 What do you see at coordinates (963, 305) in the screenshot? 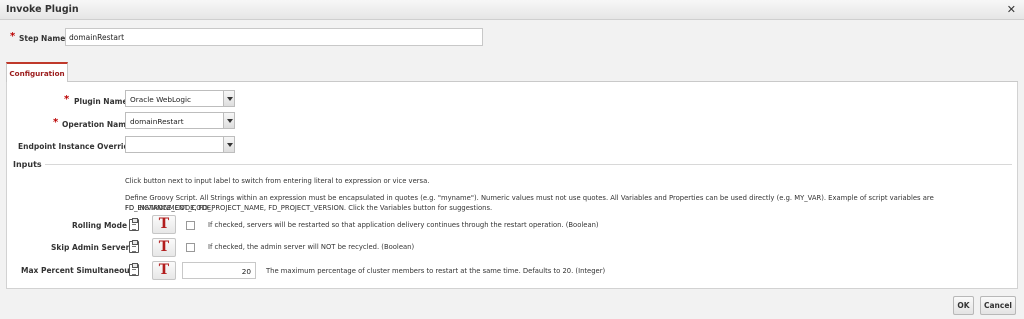
I see `ok-button: OK` at bounding box center [963, 305].